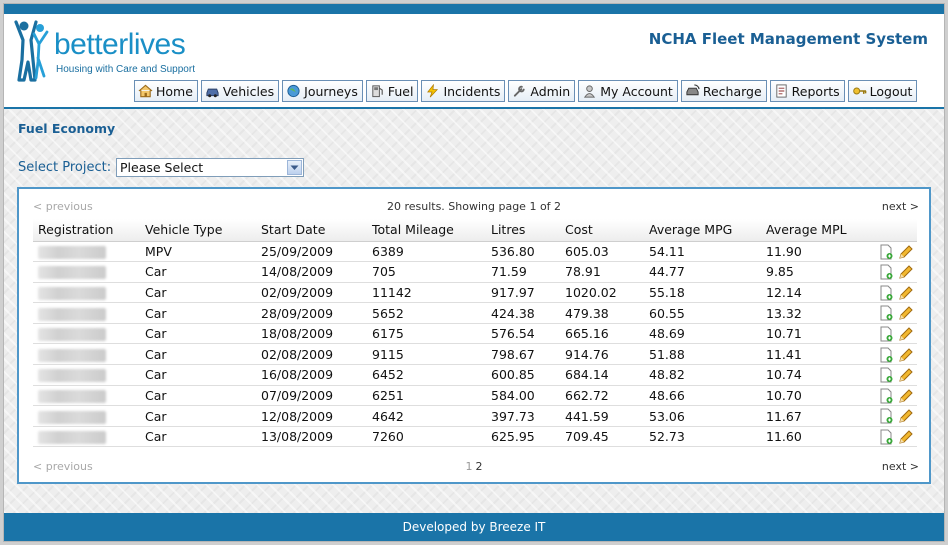  What do you see at coordinates (433, 91) in the screenshot?
I see `lightning-icon` at bounding box center [433, 91].